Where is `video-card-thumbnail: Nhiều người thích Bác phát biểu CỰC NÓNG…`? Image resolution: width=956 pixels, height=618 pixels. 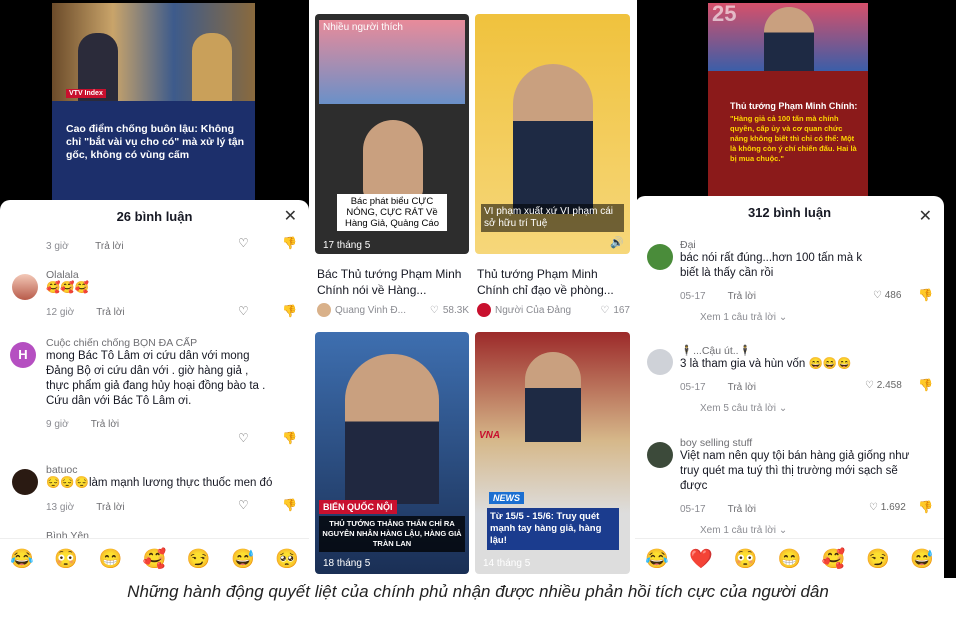 video-card-thumbnail: Nhiều người thích Bác phát biểu CỰC NÓNG… is located at coordinates (392, 134).